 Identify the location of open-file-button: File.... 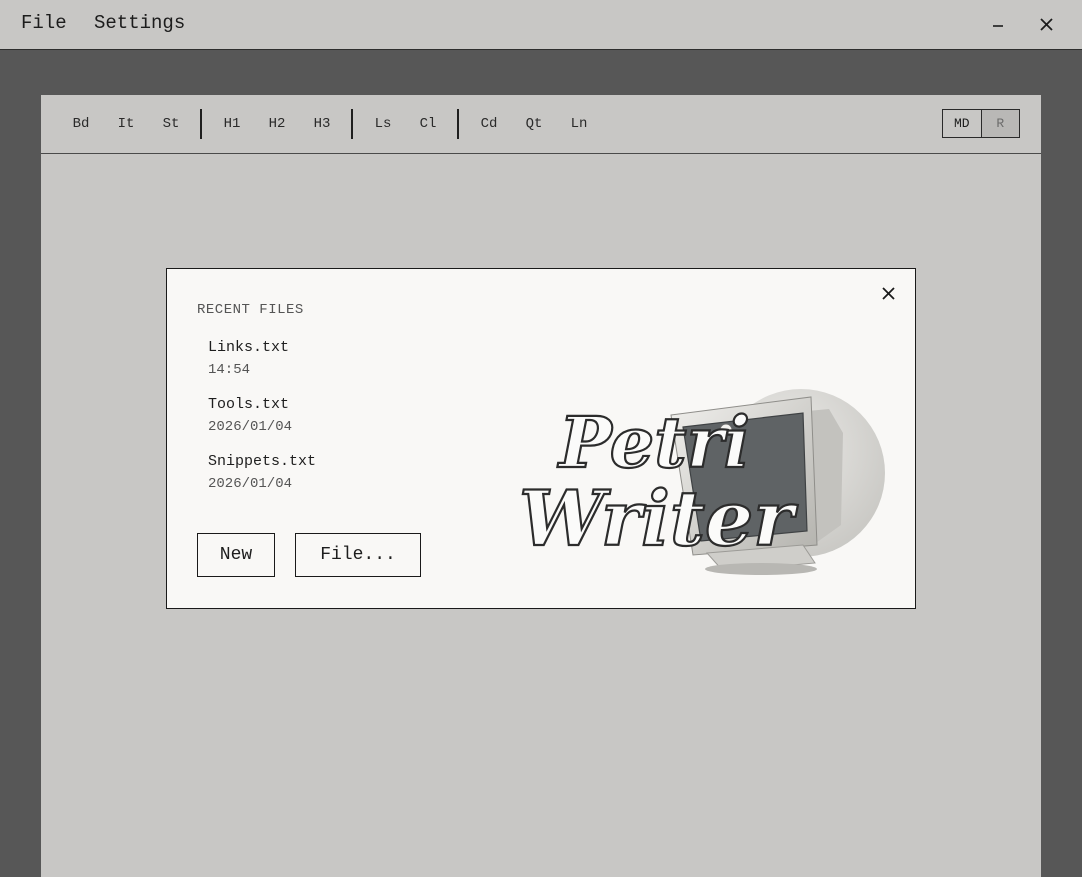
(358, 555).